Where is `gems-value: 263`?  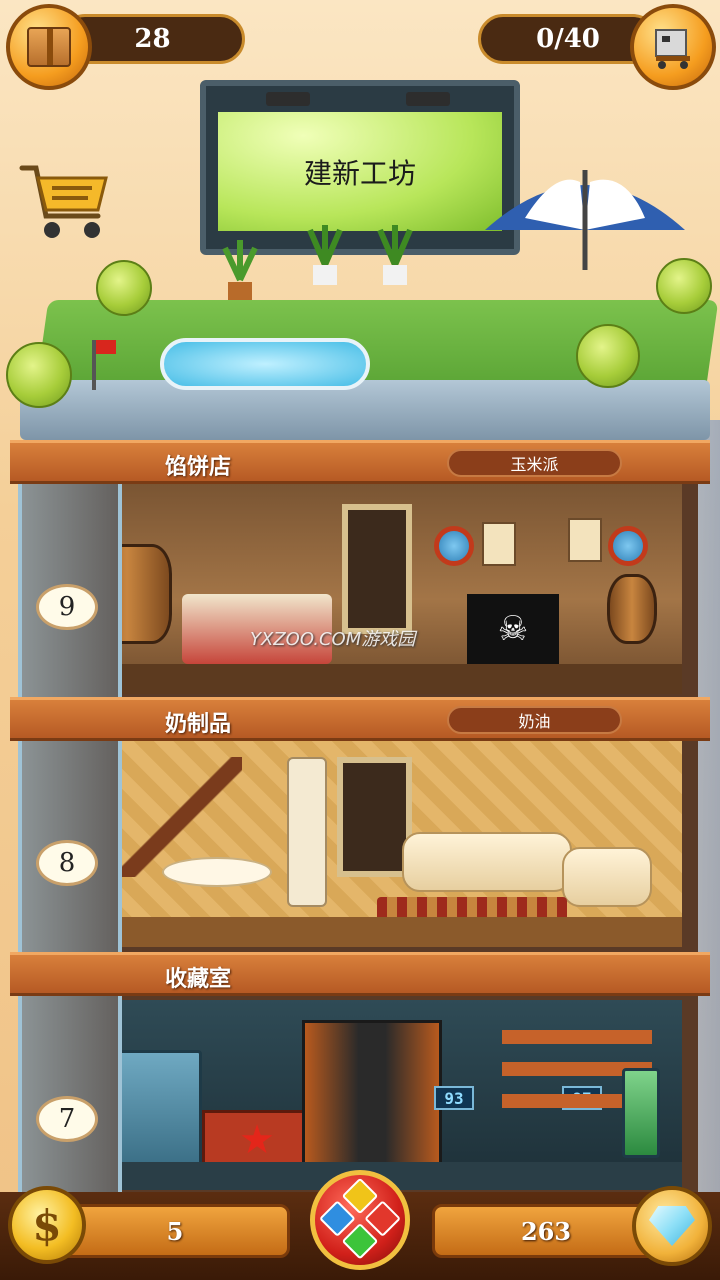
gems-value: 263 is located at coordinates (546, 1231).